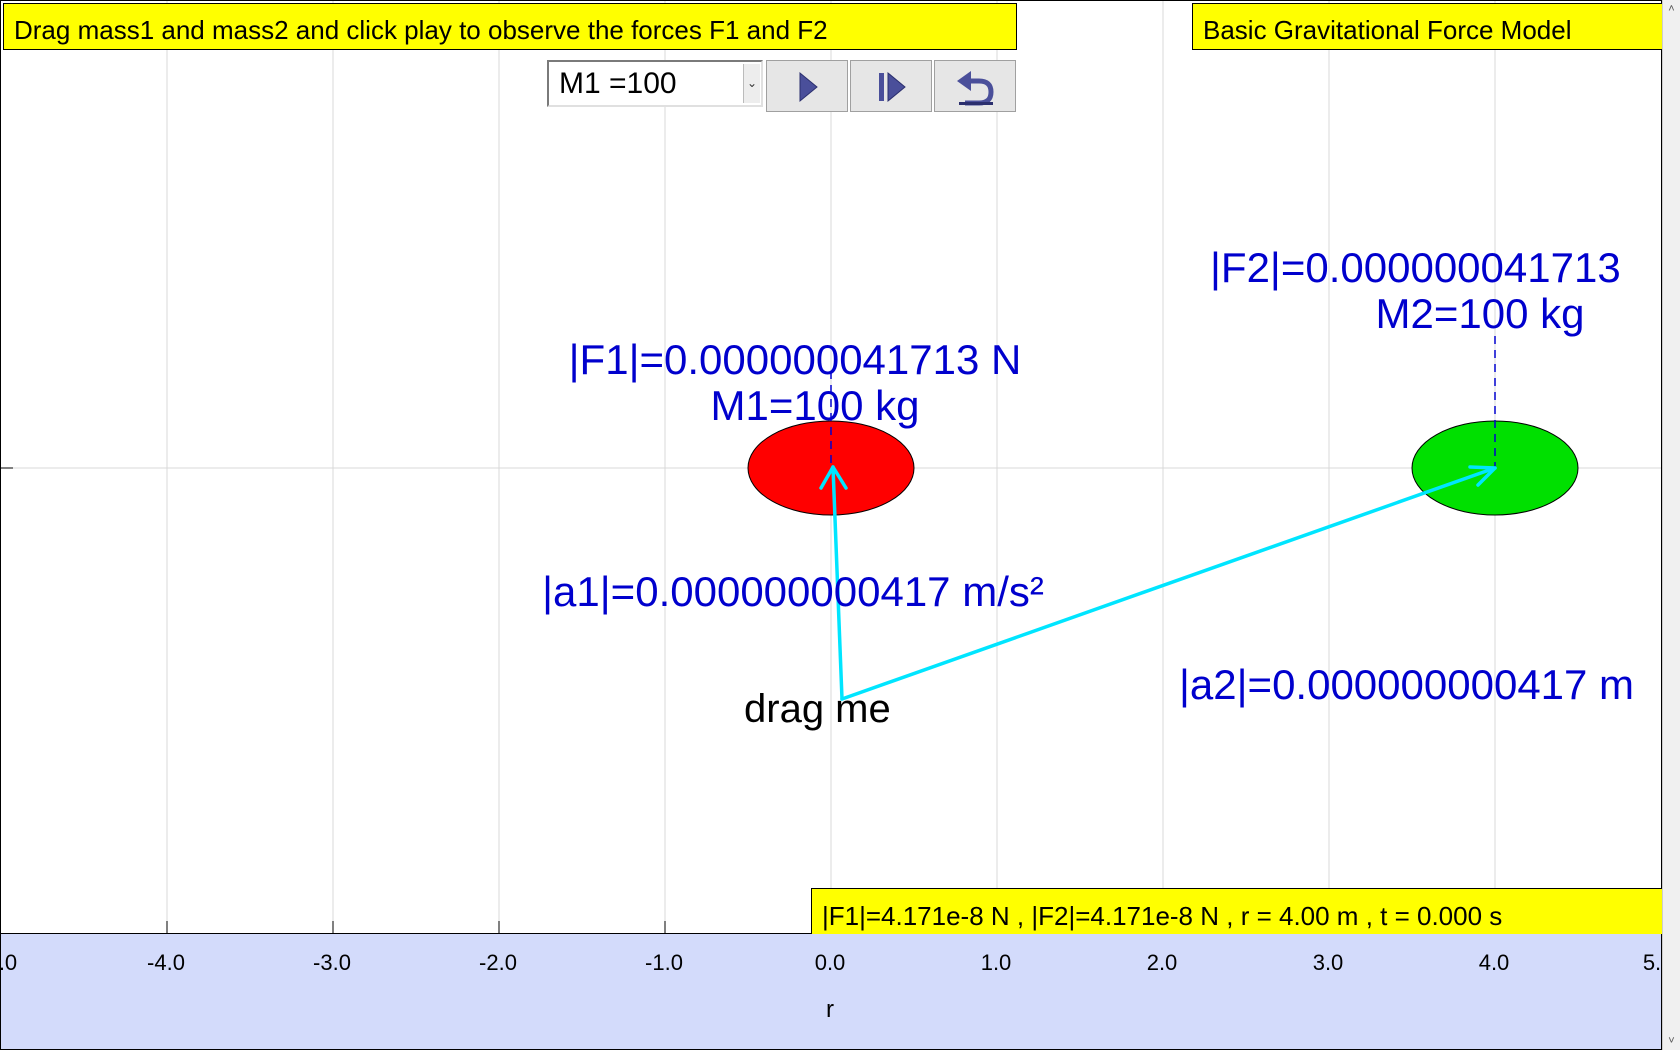 The image size is (1680, 1050). What do you see at coordinates (793, 591) in the screenshot?
I see `mass1-accel-label: |a1|=0.000000000417 m/s²` at bounding box center [793, 591].